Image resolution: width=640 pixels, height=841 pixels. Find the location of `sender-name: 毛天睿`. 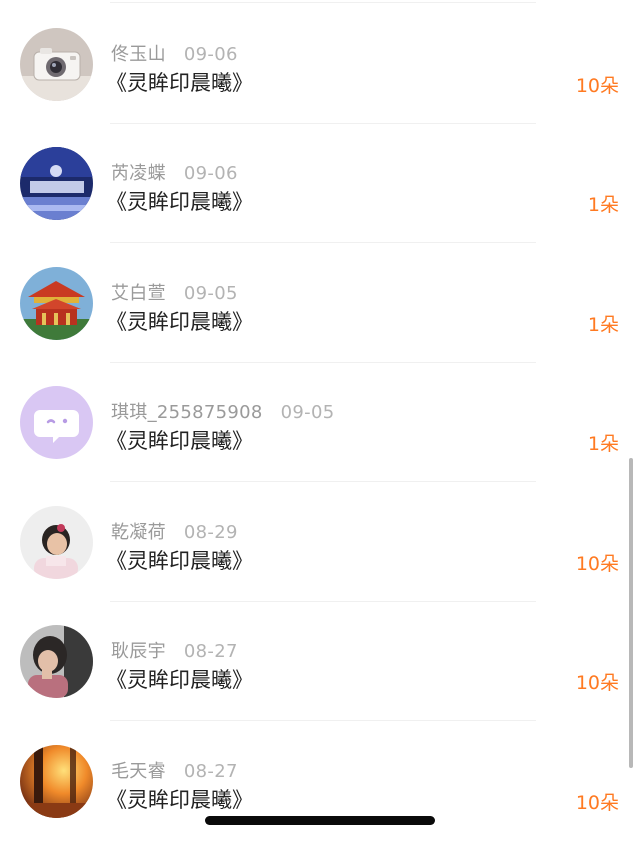

sender-name: 毛天睿 is located at coordinates (138, 771).